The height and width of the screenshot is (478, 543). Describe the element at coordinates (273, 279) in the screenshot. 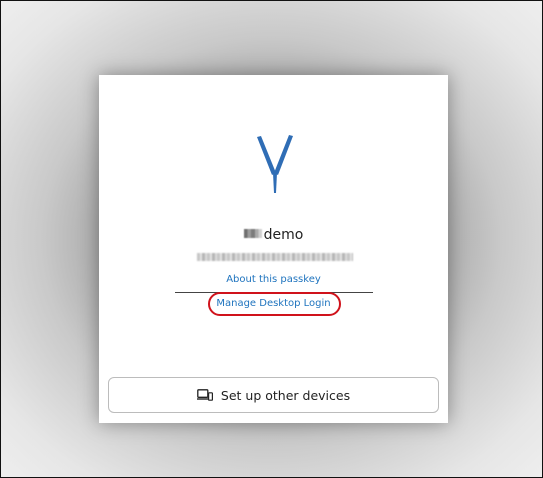

I see `about-passkey-link: About this passkey` at that location.